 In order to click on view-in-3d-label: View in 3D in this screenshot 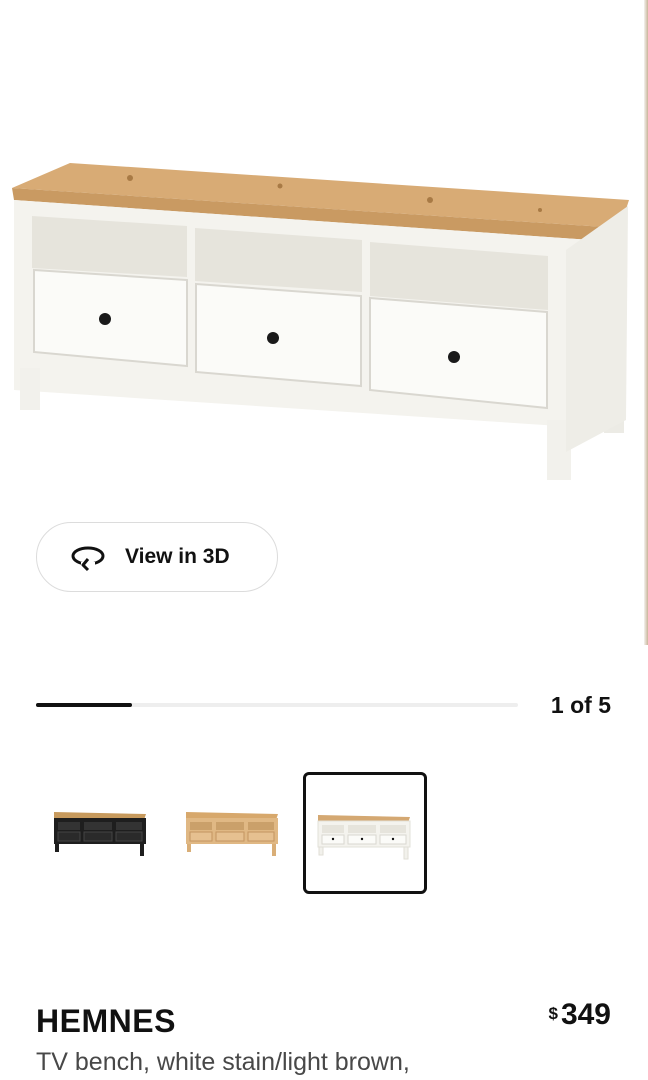, I will do `click(177, 556)`.